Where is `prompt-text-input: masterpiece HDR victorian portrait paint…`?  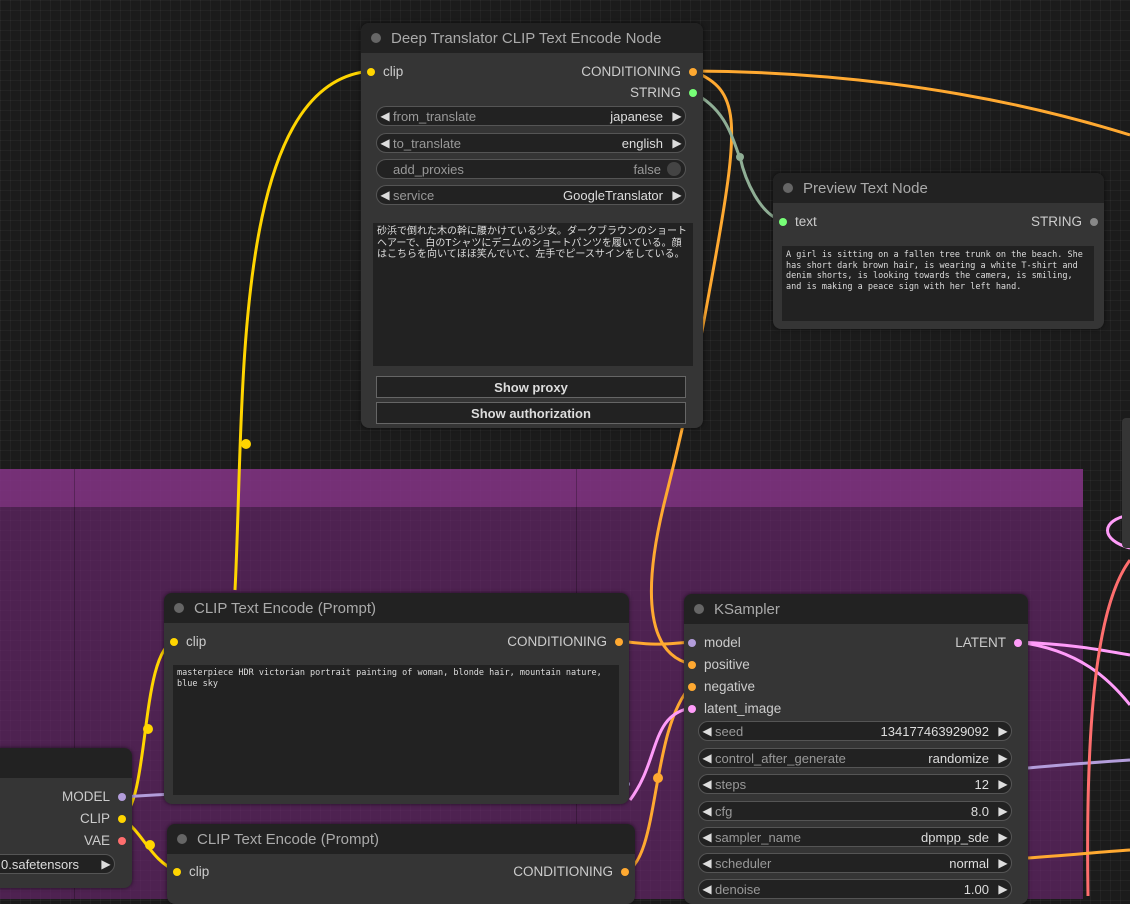
prompt-text-input: masterpiece HDR victorian portrait paint… is located at coordinates (396, 730).